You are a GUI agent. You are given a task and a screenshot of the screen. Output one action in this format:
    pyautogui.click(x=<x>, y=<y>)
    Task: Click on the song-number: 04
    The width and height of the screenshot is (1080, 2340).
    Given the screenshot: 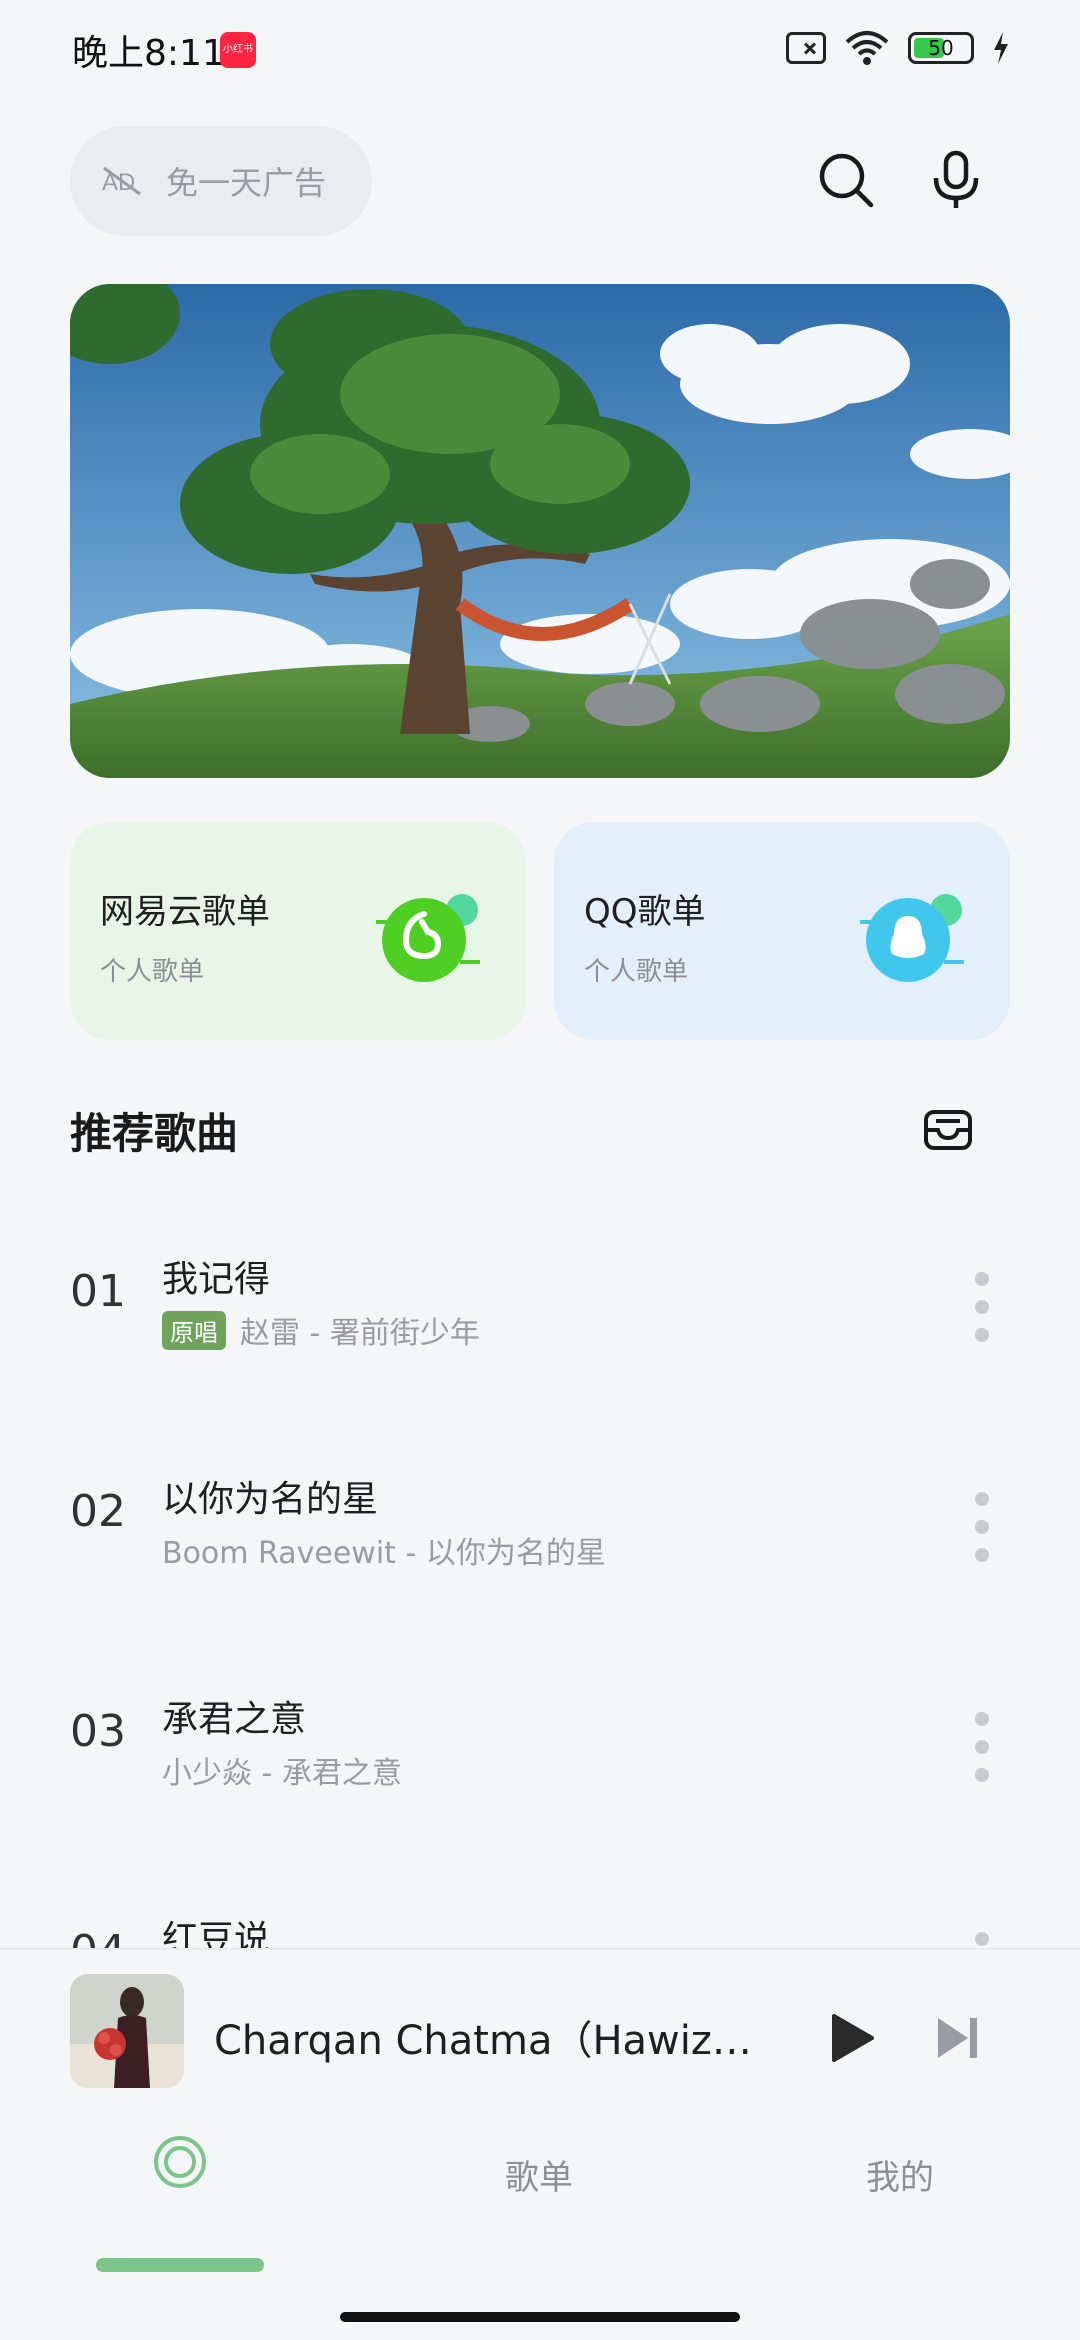 What is the action you would take?
    pyautogui.click(x=98, y=1938)
    